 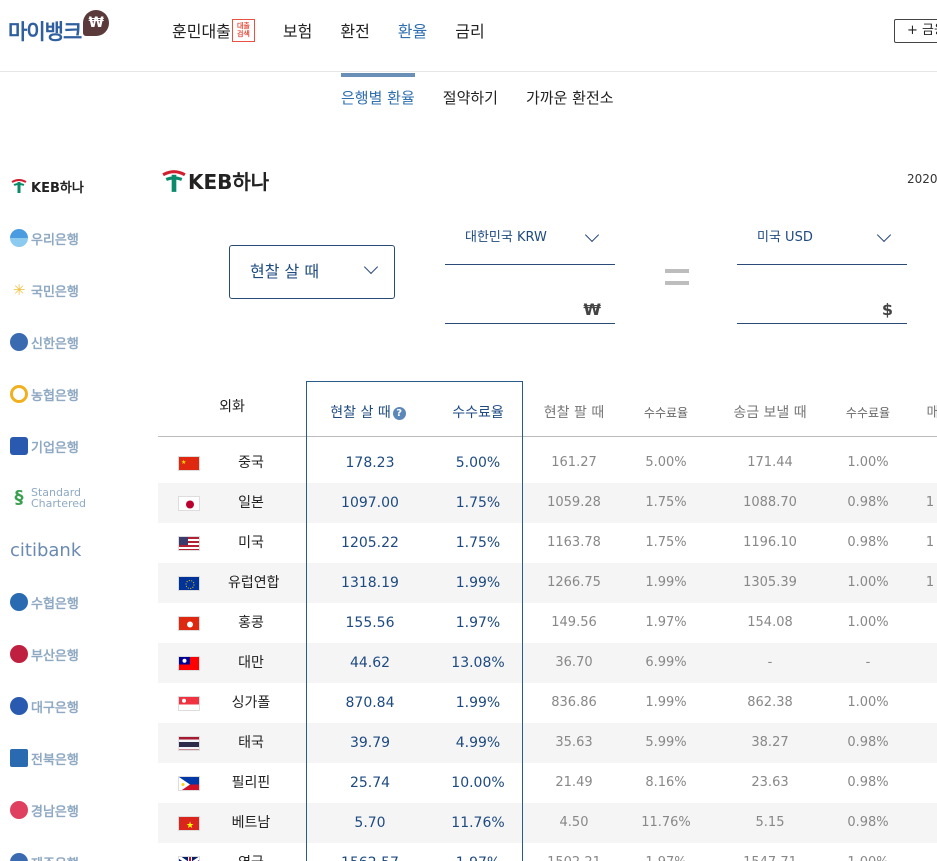 What do you see at coordinates (547, 663) in the screenshot?
I see `table-row: 대만 44.62 13.08% 36.70 6.99% - -` at bounding box center [547, 663].